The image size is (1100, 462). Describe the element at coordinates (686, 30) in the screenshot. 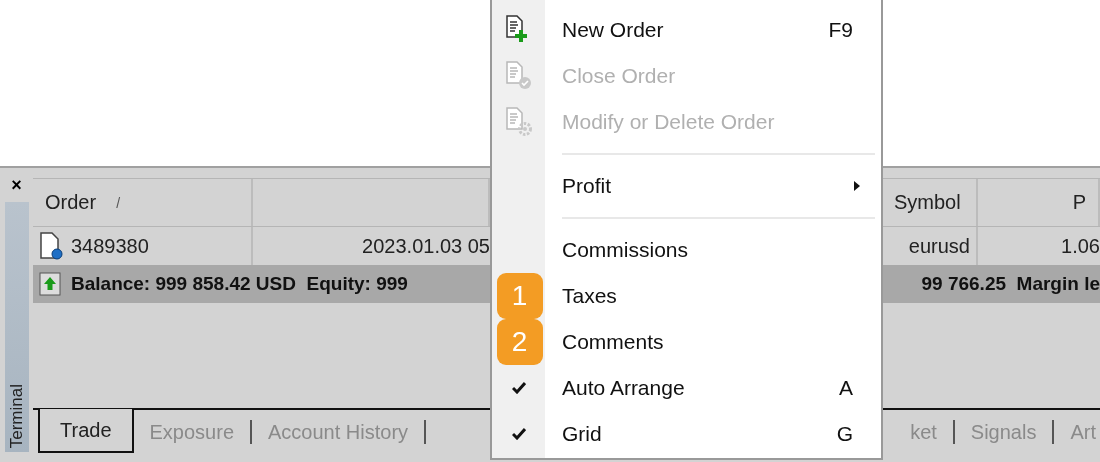

I see `menu-item: New Order F9` at that location.